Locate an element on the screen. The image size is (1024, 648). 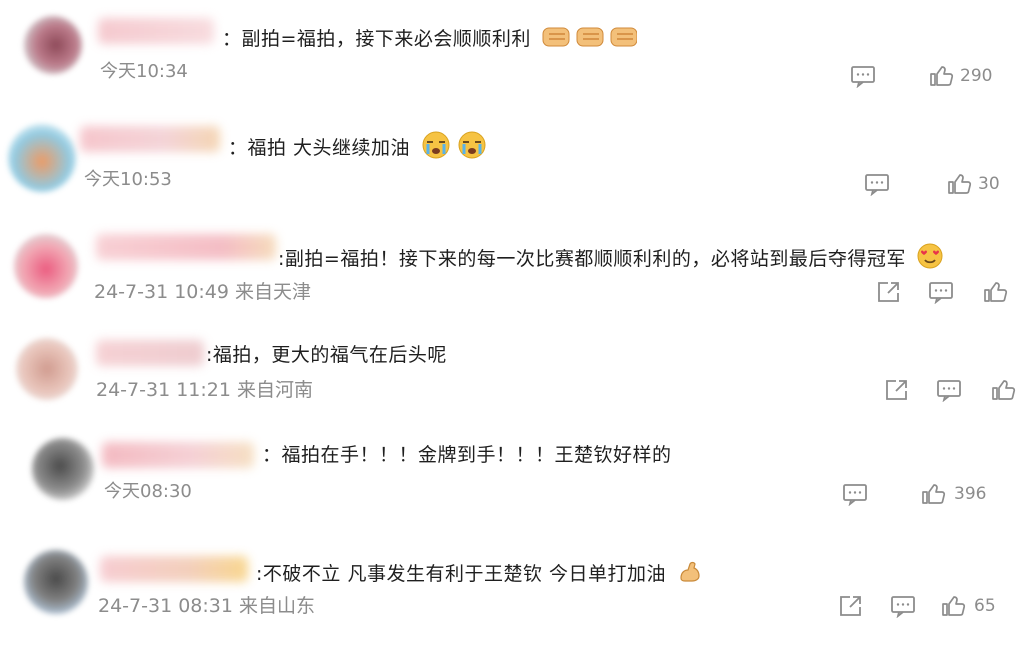
like-count: 30 is located at coordinates (989, 184).